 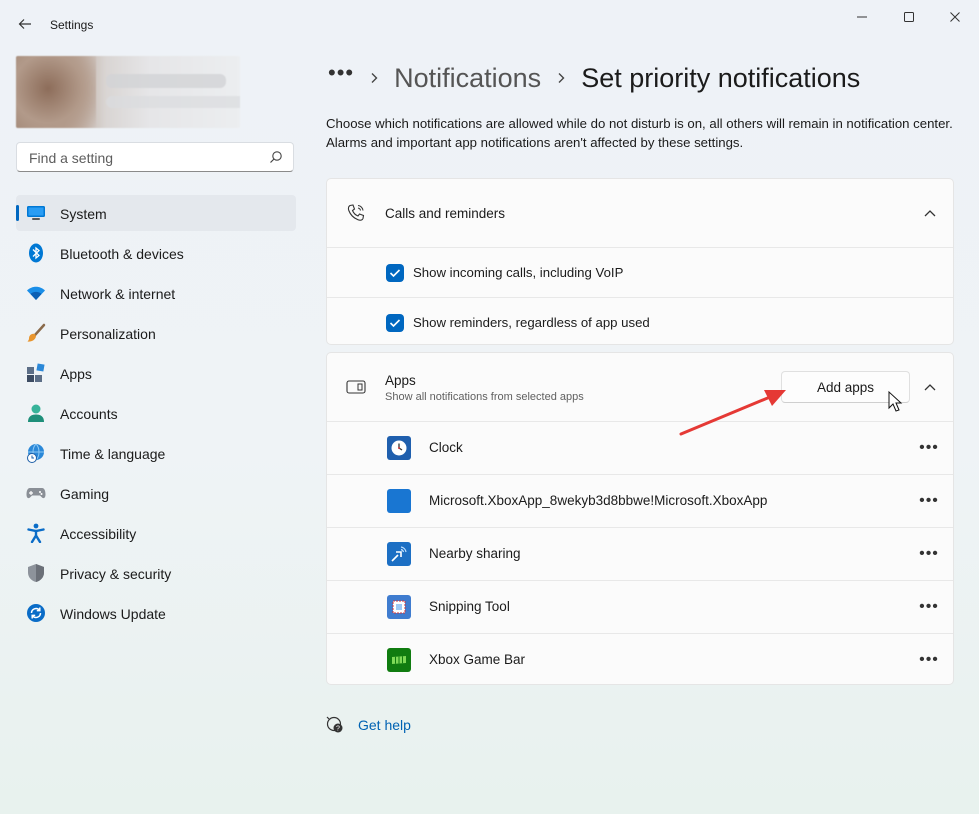 I want to click on minimize-button, so click(x=862, y=17).